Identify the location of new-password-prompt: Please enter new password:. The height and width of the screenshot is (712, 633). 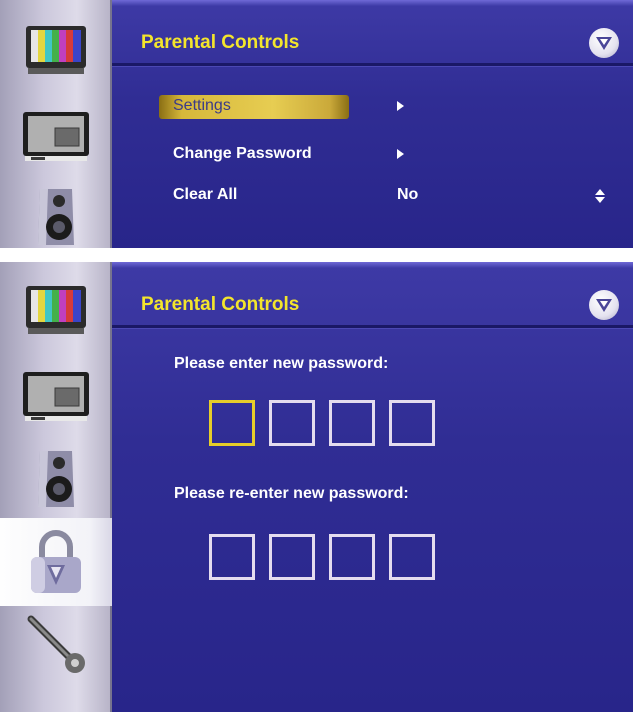
(281, 363).